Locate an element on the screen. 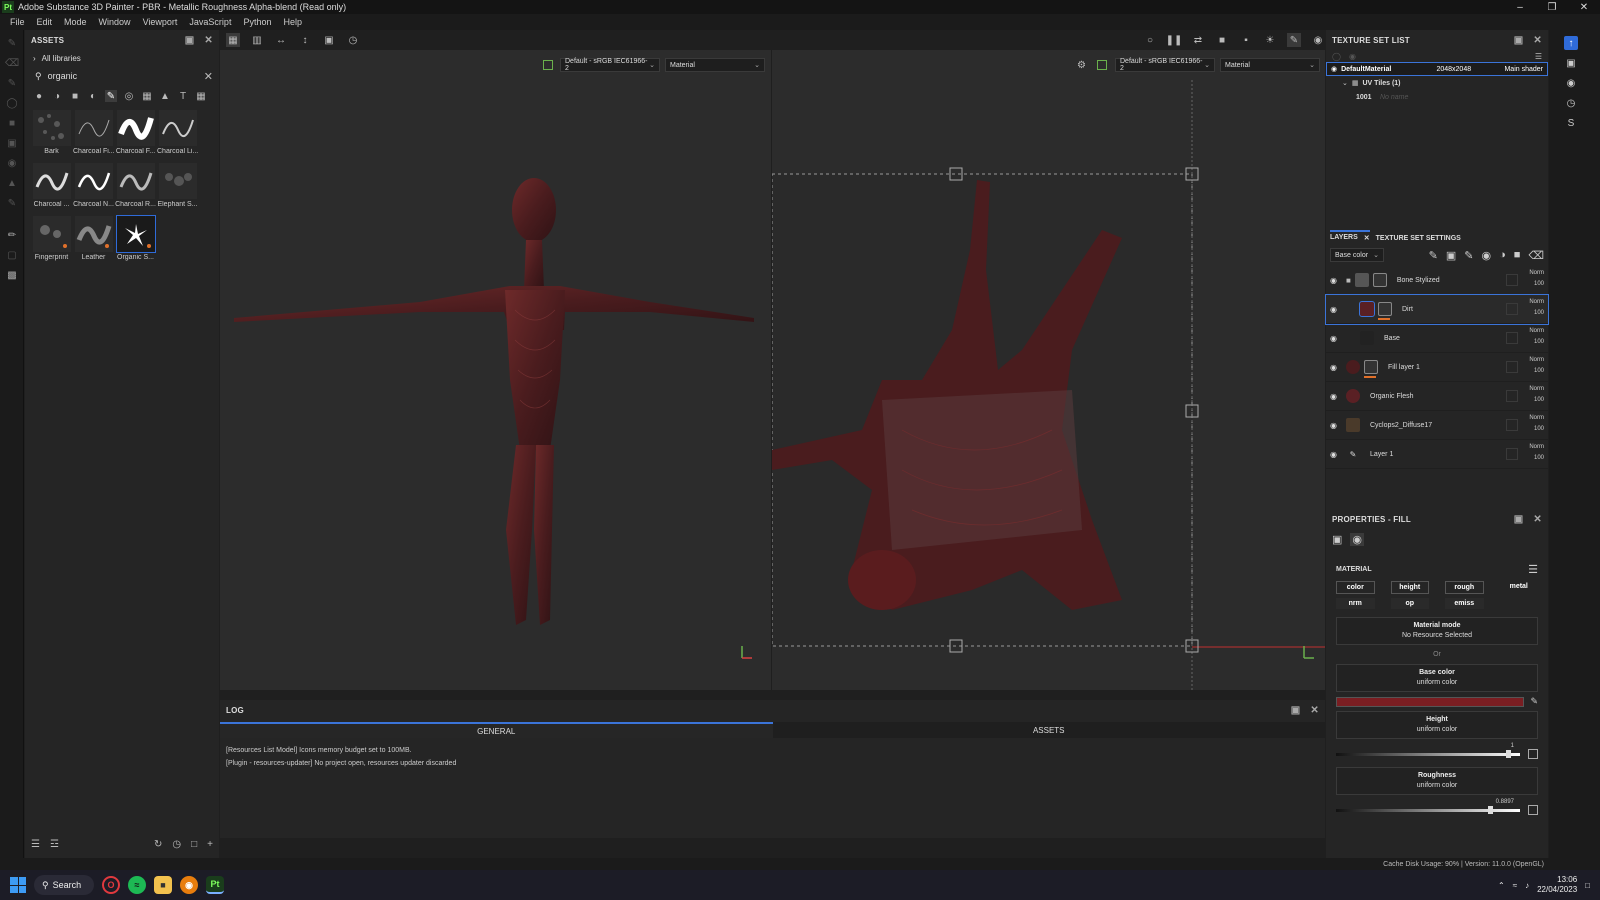 The height and width of the screenshot is (900, 1600). filter-environments-icon: ▲ is located at coordinates (165, 96).